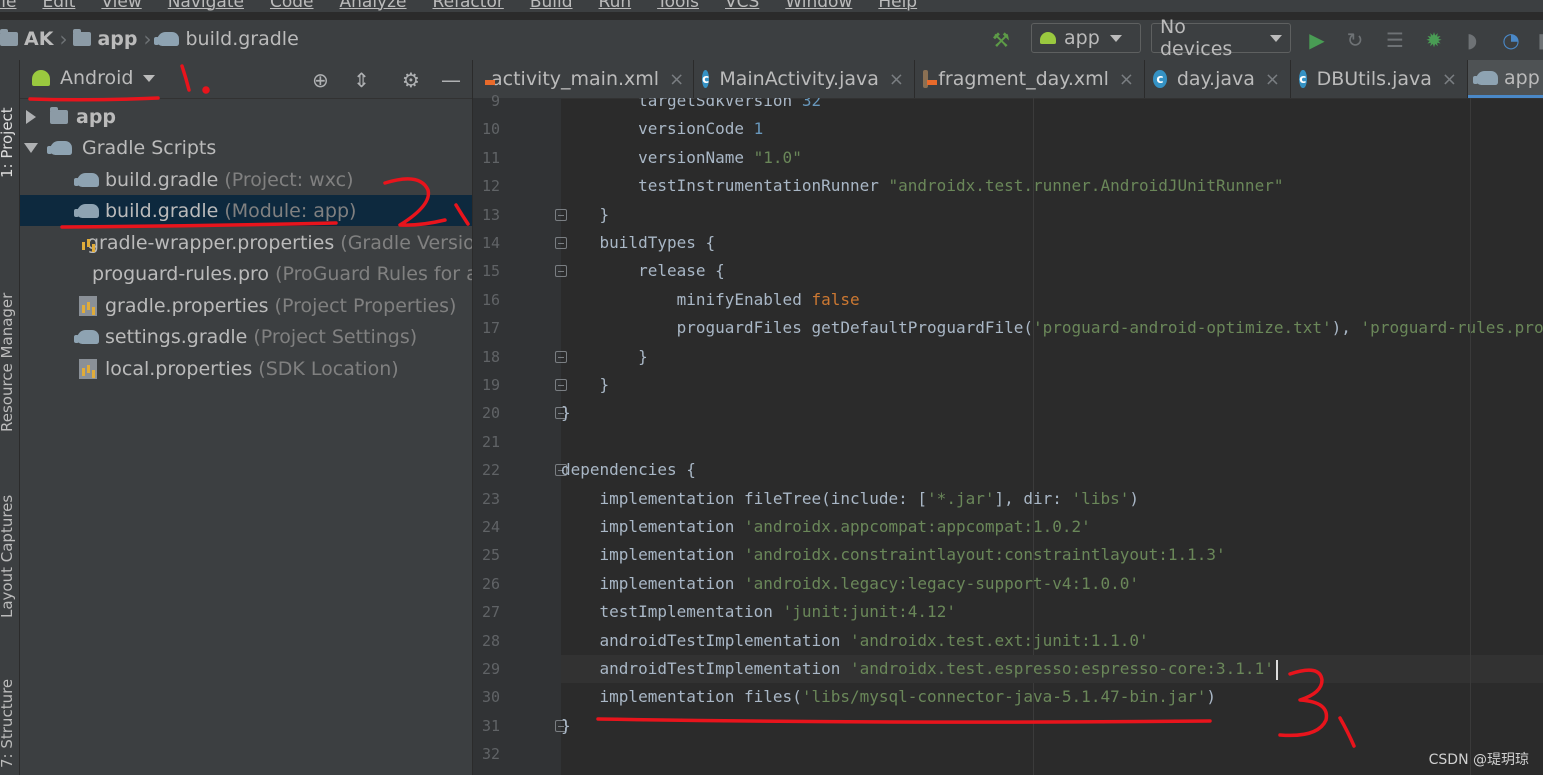  I want to click on line-number: 30, so click(490, 697).